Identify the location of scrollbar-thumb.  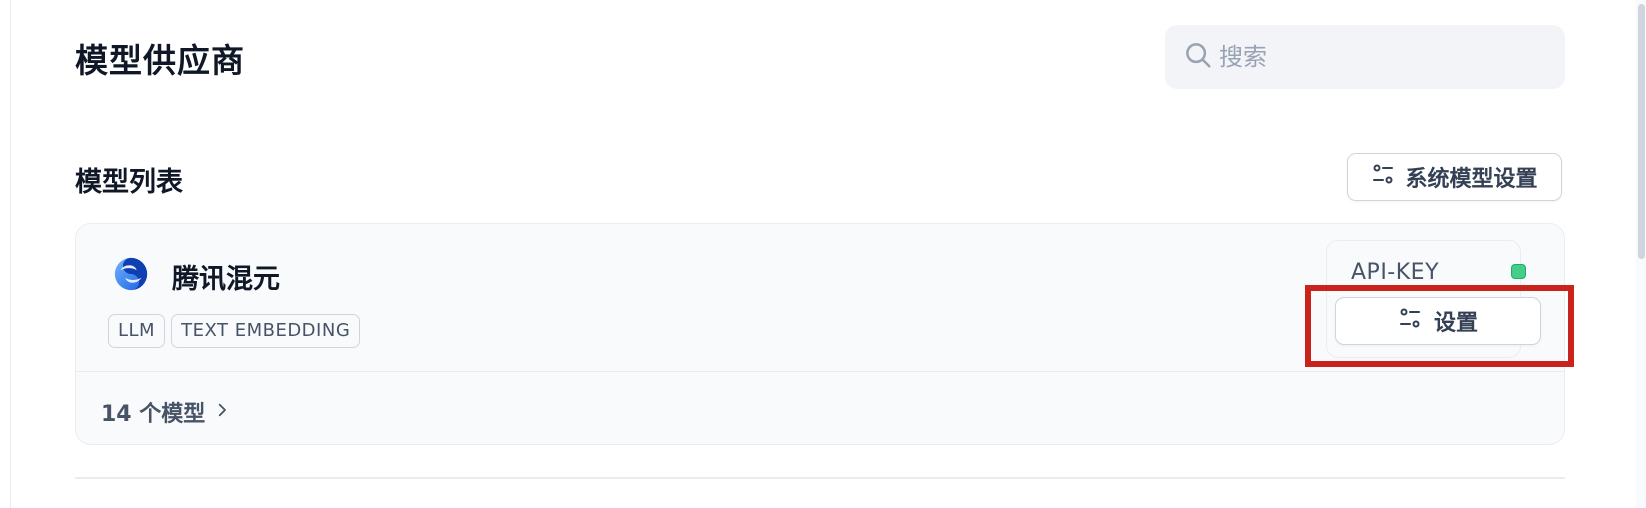
(1641, 131).